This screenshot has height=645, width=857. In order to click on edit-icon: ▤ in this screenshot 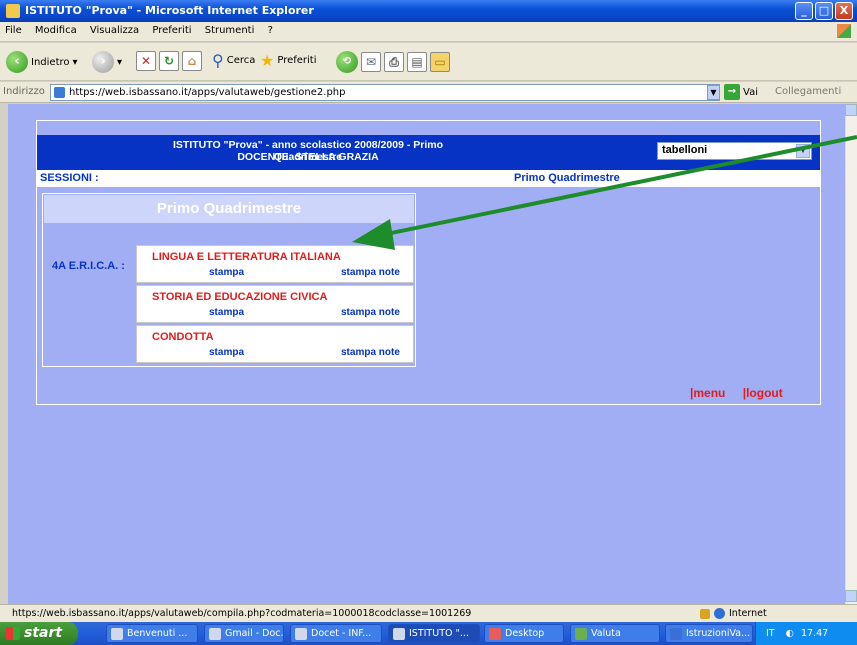, I will do `click(417, 62)`.